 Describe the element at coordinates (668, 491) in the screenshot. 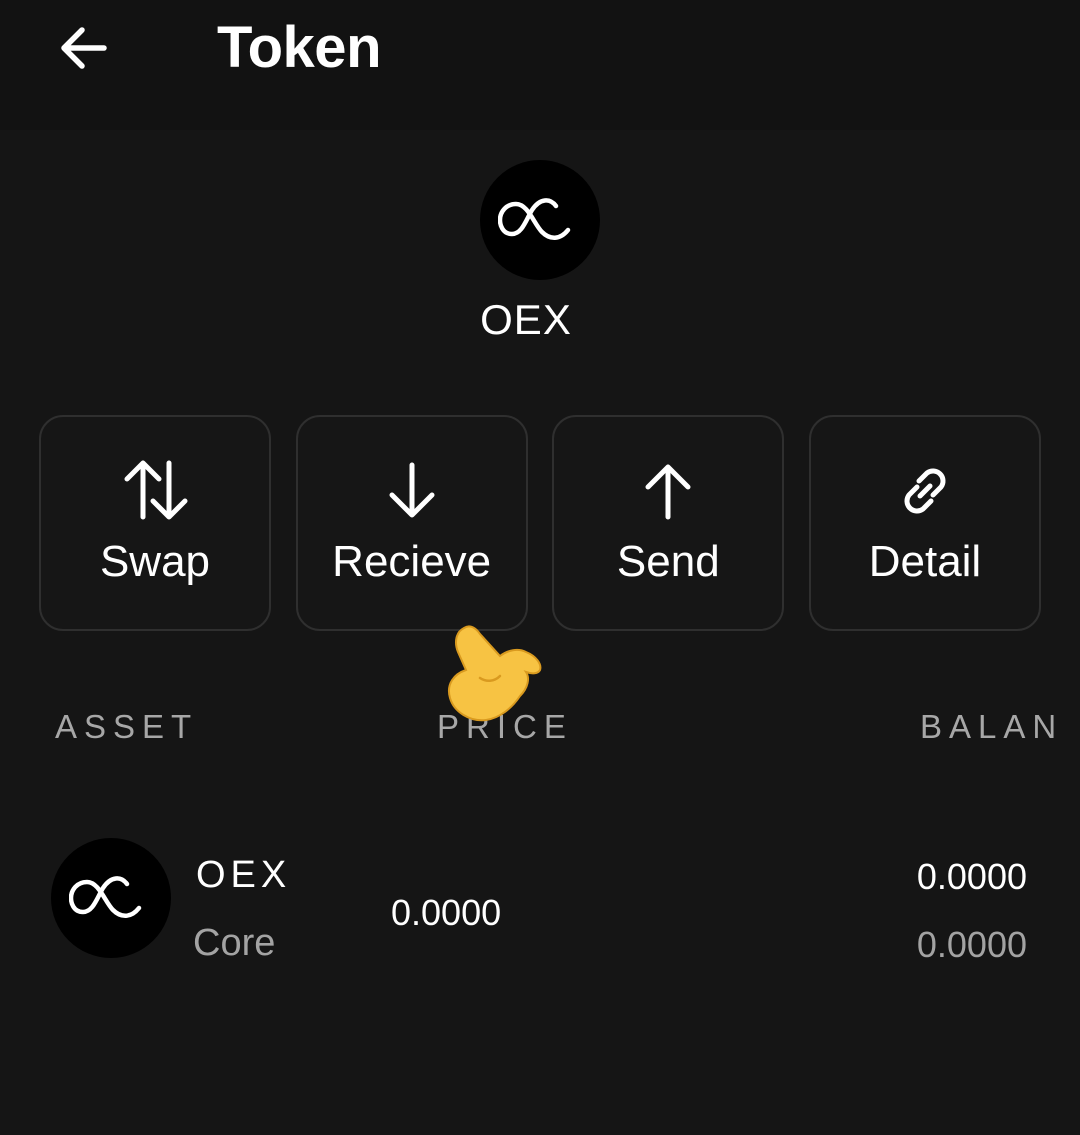

I see `arrow-up-icon` at that location.